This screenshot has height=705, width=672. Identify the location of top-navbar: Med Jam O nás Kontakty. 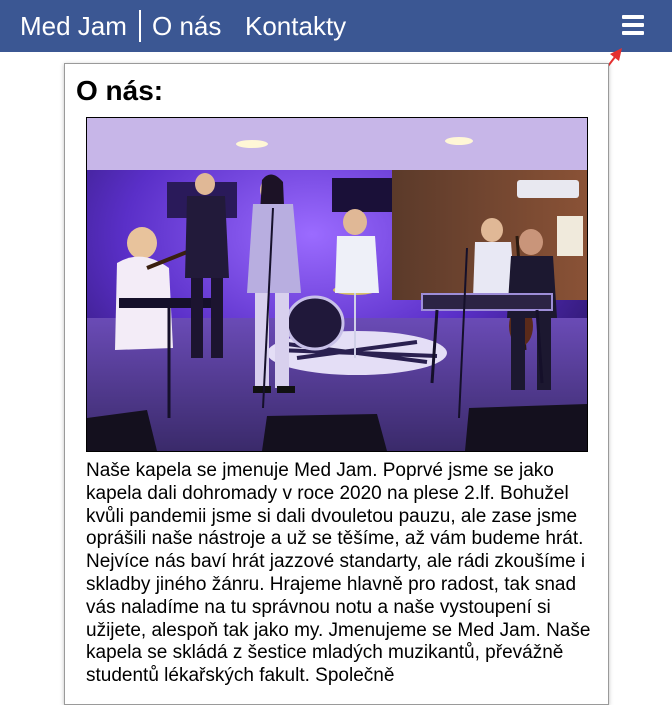
(336, 26).